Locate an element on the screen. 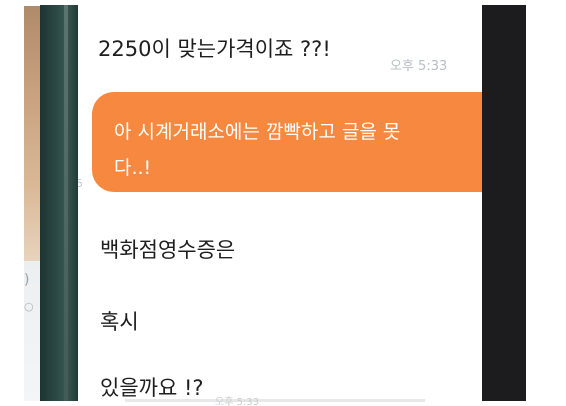 This screenshot has width=566, height=406. message-timestamp: 오후 5:33 is located at coordinates (419, 66).